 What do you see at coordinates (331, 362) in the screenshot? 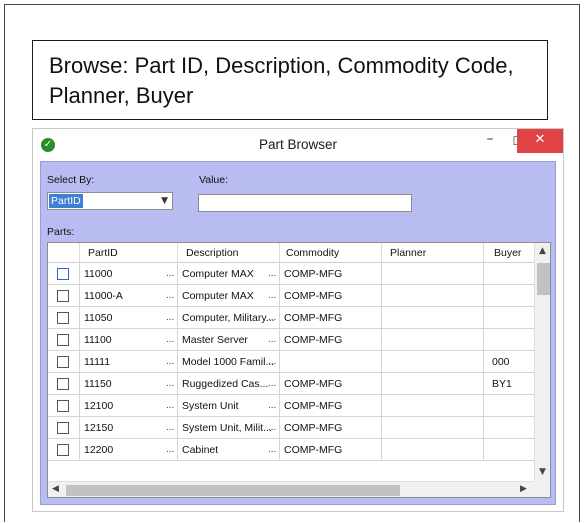
I see `cell-commodity` at bounding box center [331, 362].